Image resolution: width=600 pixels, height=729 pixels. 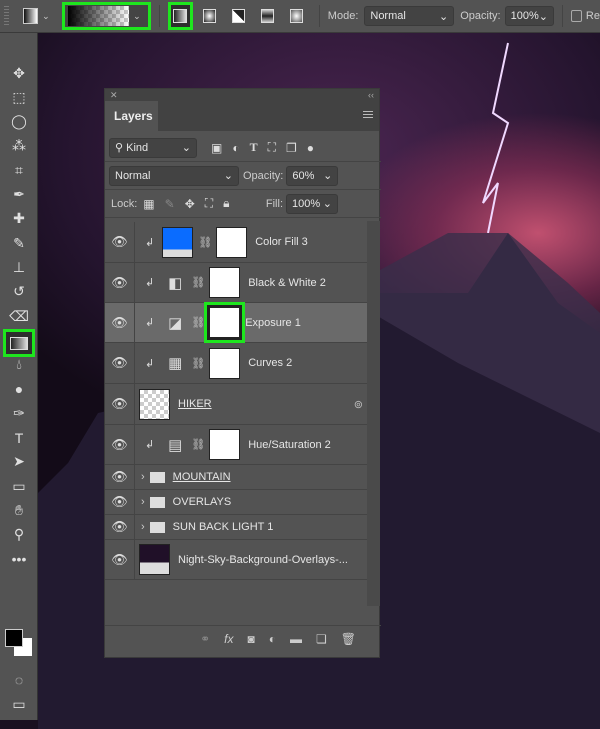 What do you see at coordinates (148, 204) in the screenshot?
I see `lock-transparent-icon: ▦` at bounding box center [148, 204].